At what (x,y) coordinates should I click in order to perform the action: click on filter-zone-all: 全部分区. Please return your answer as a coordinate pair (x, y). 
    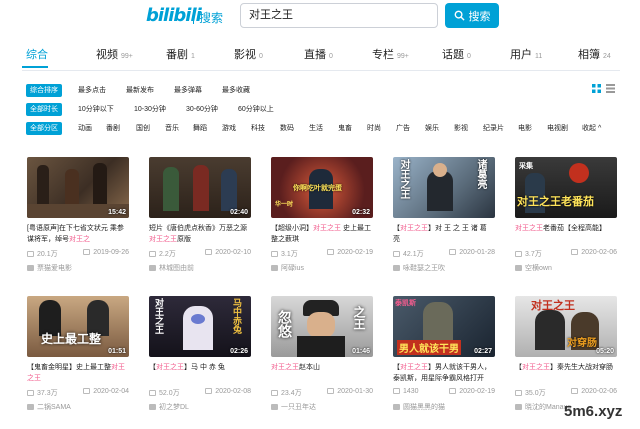
    Looking at the image, I should click on (44, 128).